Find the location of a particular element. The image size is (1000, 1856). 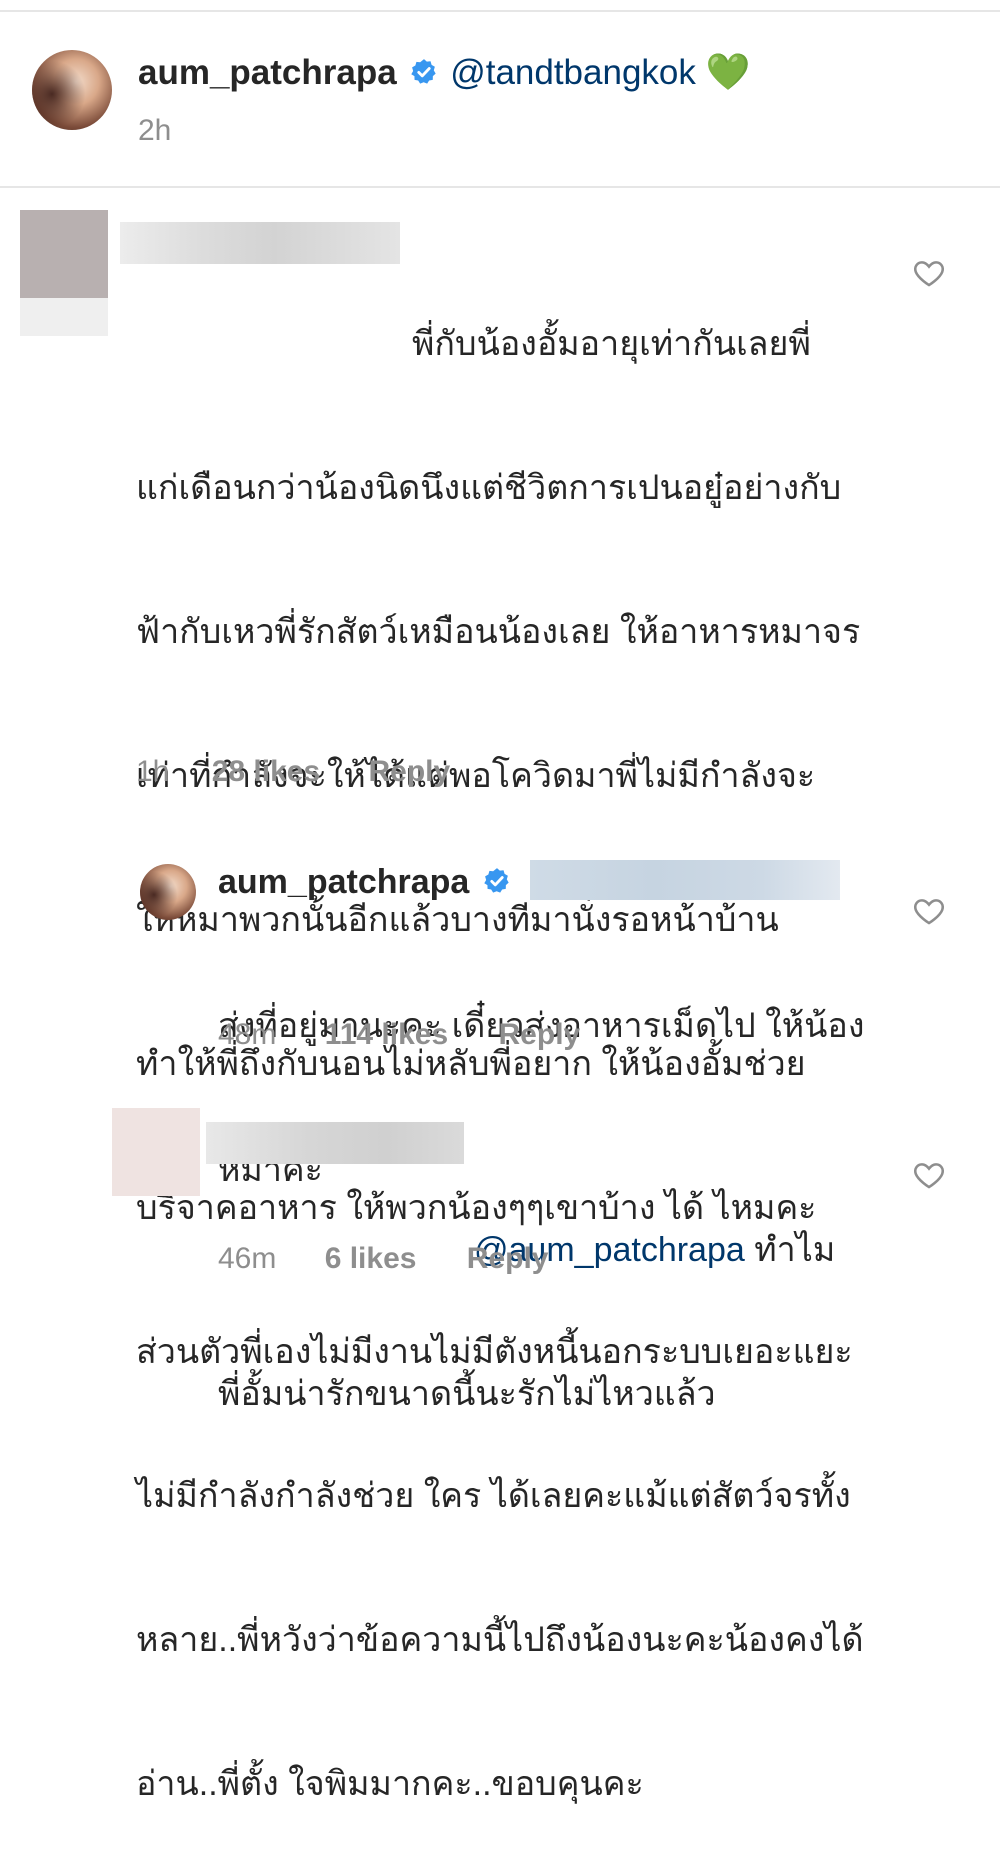

reply-meta: 48m 114 likes Reply is located at coordinates (399, 1035).